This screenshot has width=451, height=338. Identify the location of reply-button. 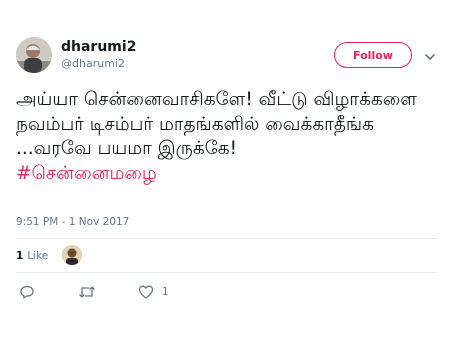
(27, 292).